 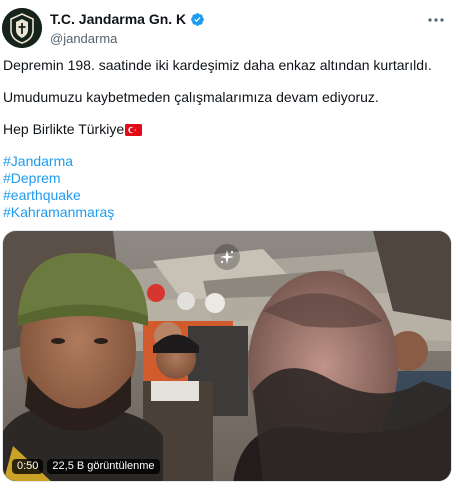 I want to click on media-indicator, so click(x=227, y=257).